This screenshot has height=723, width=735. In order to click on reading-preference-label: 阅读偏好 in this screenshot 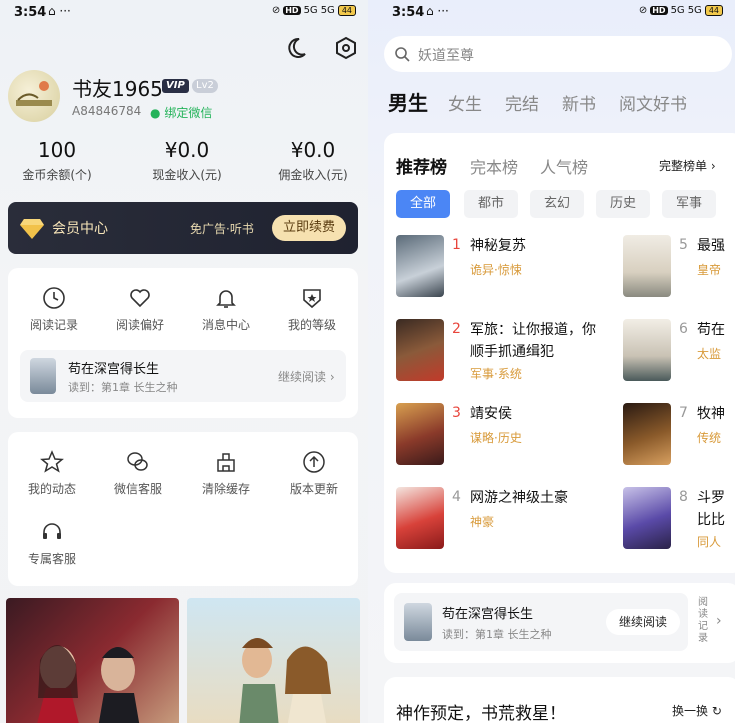, I will do `click(139, 325)`.